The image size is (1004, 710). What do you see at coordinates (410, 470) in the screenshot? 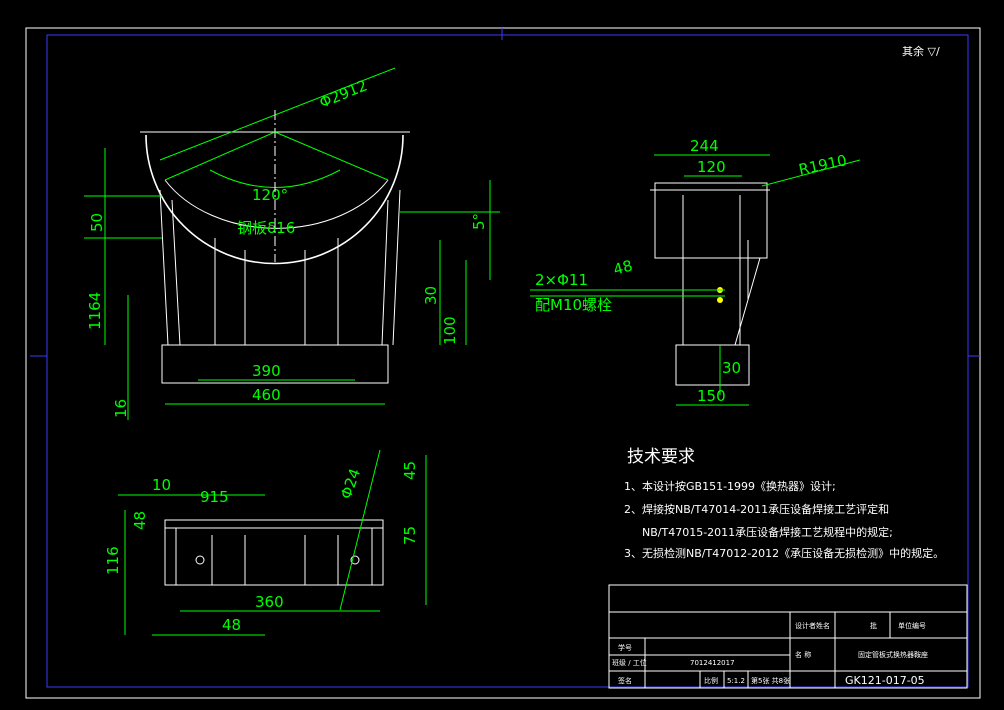
I see `dim-45: 45` at bounding box center [410, 470].